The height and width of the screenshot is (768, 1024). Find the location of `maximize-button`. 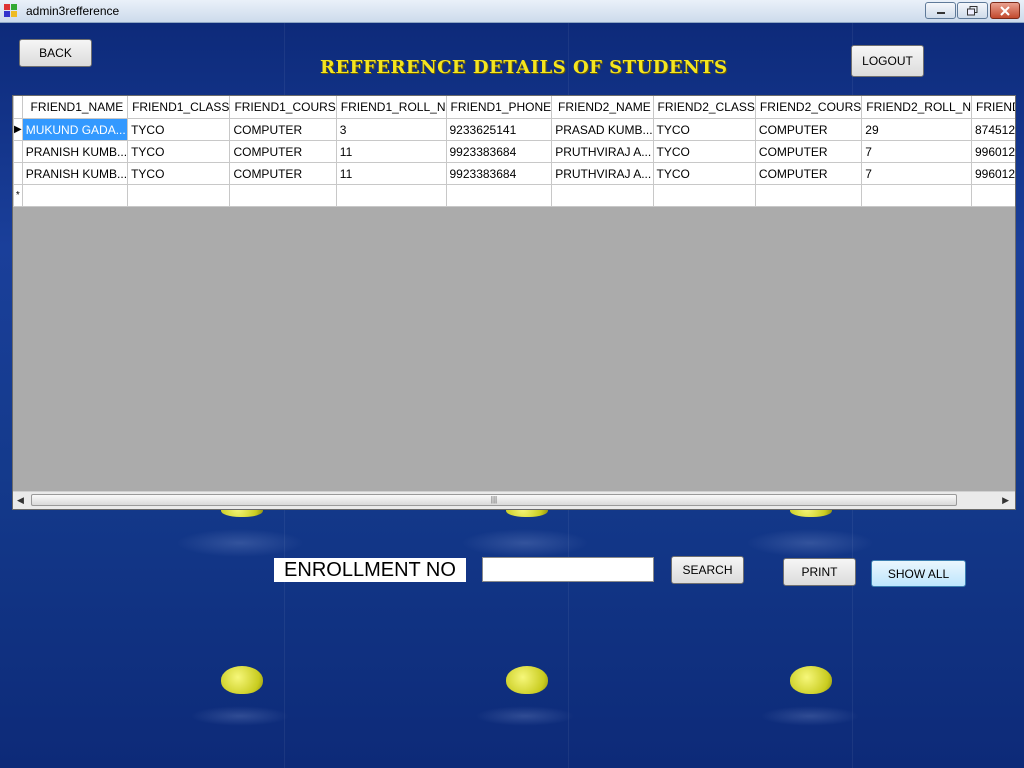

maximize-button is located at coordinates (972, 10).